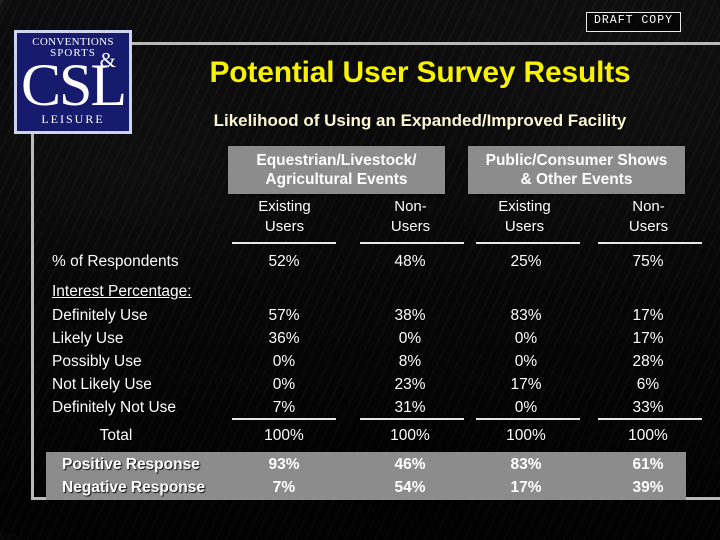 The height and width of the screenshot is (540, 720). I want to click on cell-negative-response-4: 39%, so click(648, 487).